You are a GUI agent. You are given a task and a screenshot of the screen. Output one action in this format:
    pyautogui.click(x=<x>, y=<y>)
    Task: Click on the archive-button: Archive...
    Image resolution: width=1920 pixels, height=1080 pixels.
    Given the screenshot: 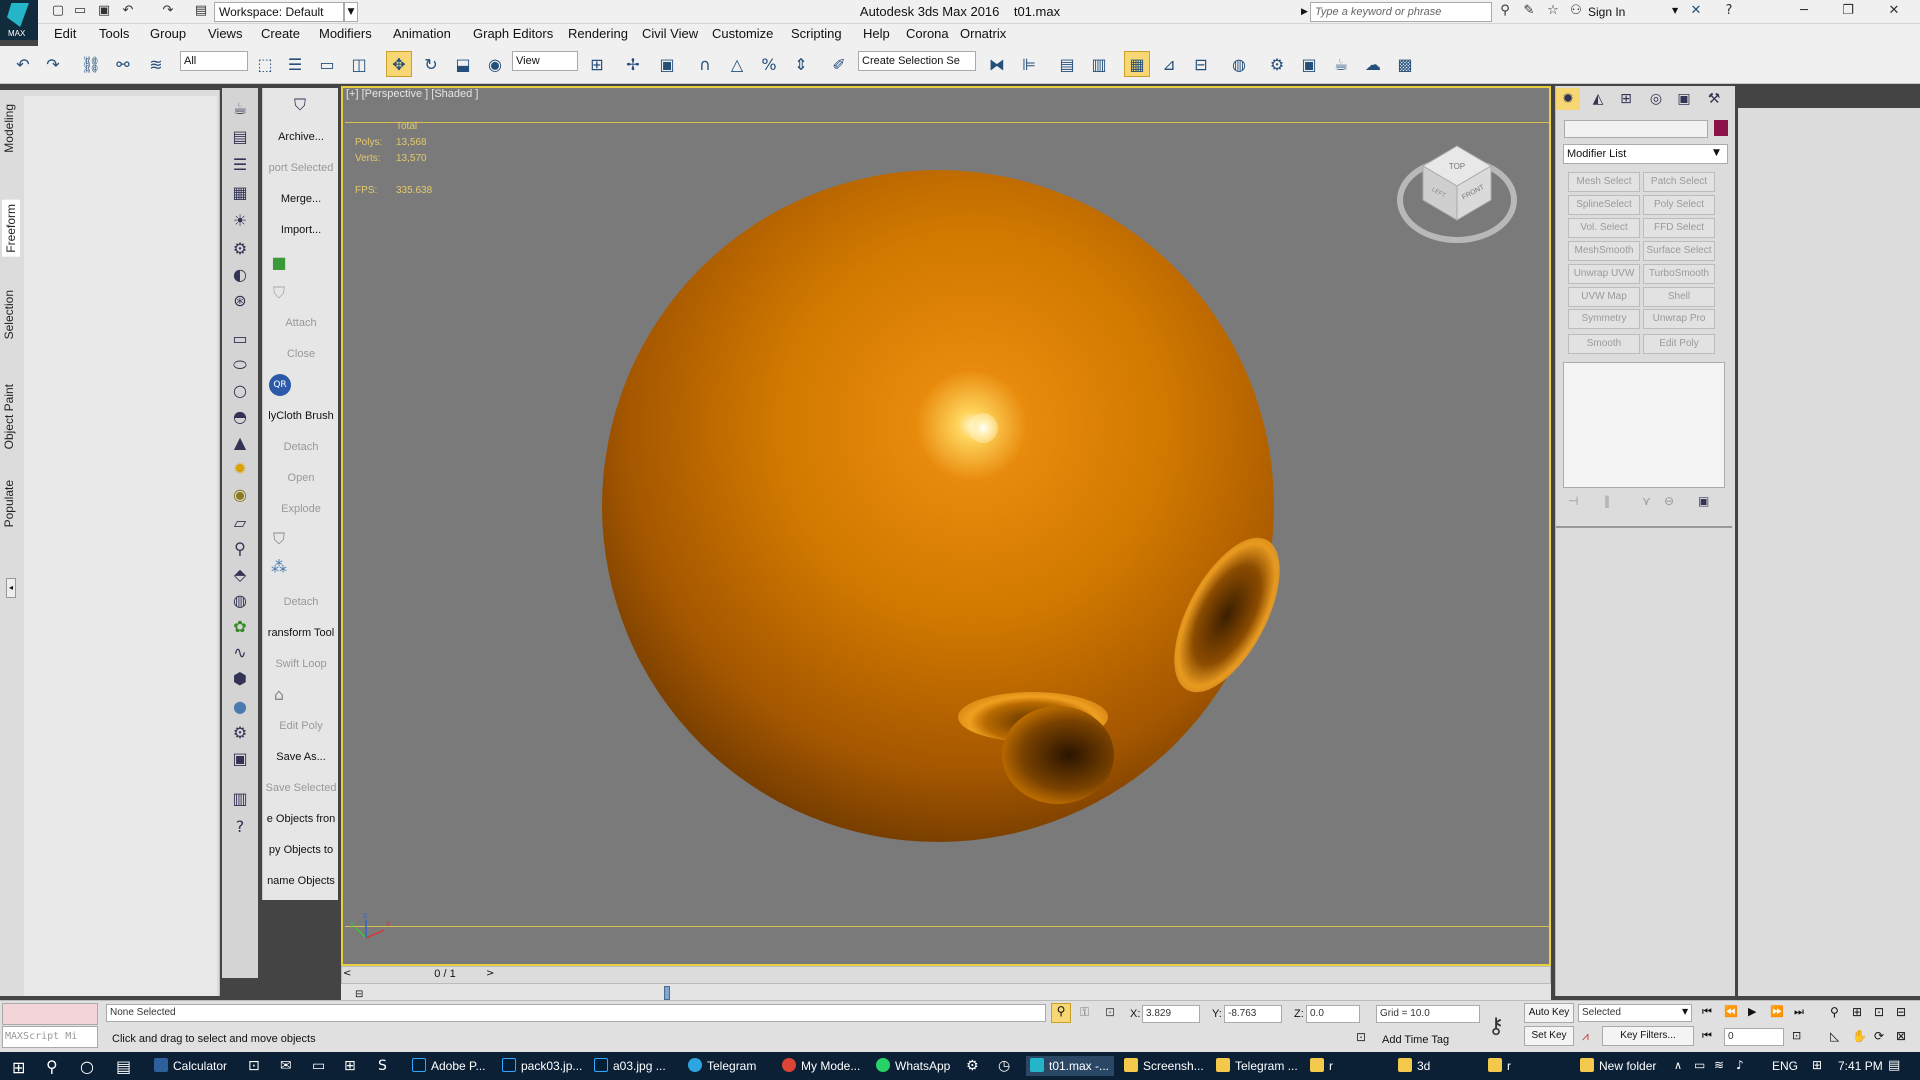 What is the action you would take?
    pyautogui.click(x=301, y=137)
    